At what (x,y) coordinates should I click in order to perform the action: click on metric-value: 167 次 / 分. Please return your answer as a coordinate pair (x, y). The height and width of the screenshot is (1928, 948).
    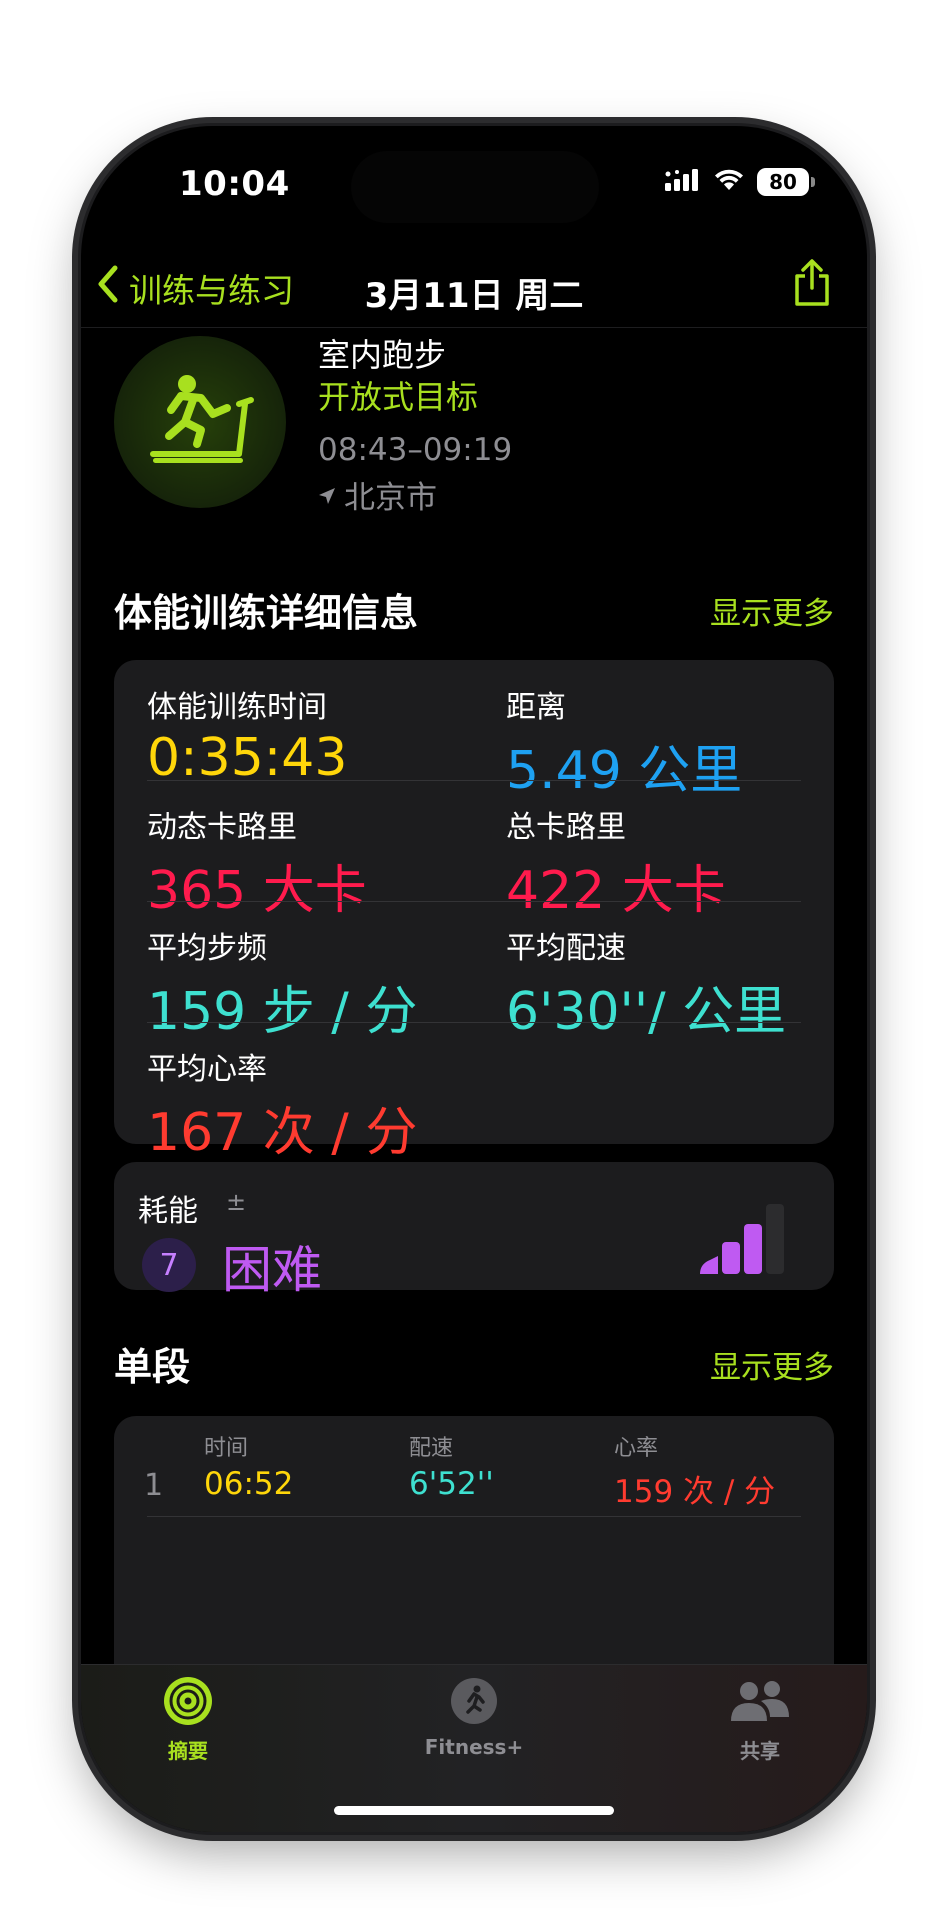
    Looking at the image, I should click on (282, 1133).